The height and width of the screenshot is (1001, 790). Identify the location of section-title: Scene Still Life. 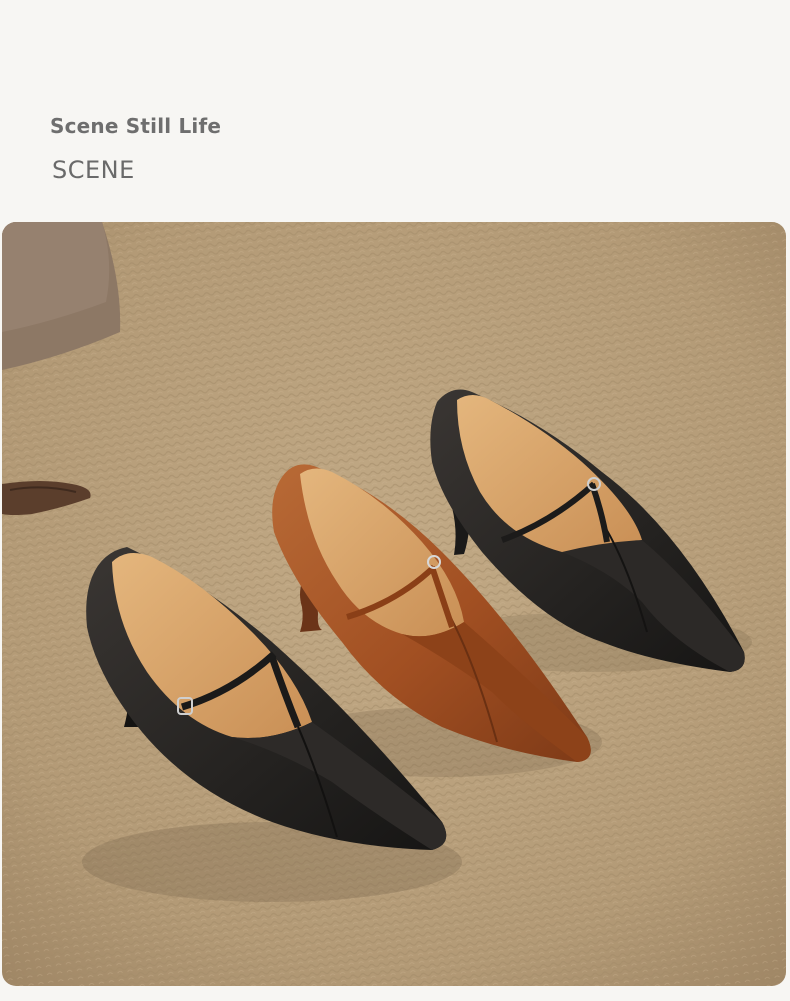
(136, 126).